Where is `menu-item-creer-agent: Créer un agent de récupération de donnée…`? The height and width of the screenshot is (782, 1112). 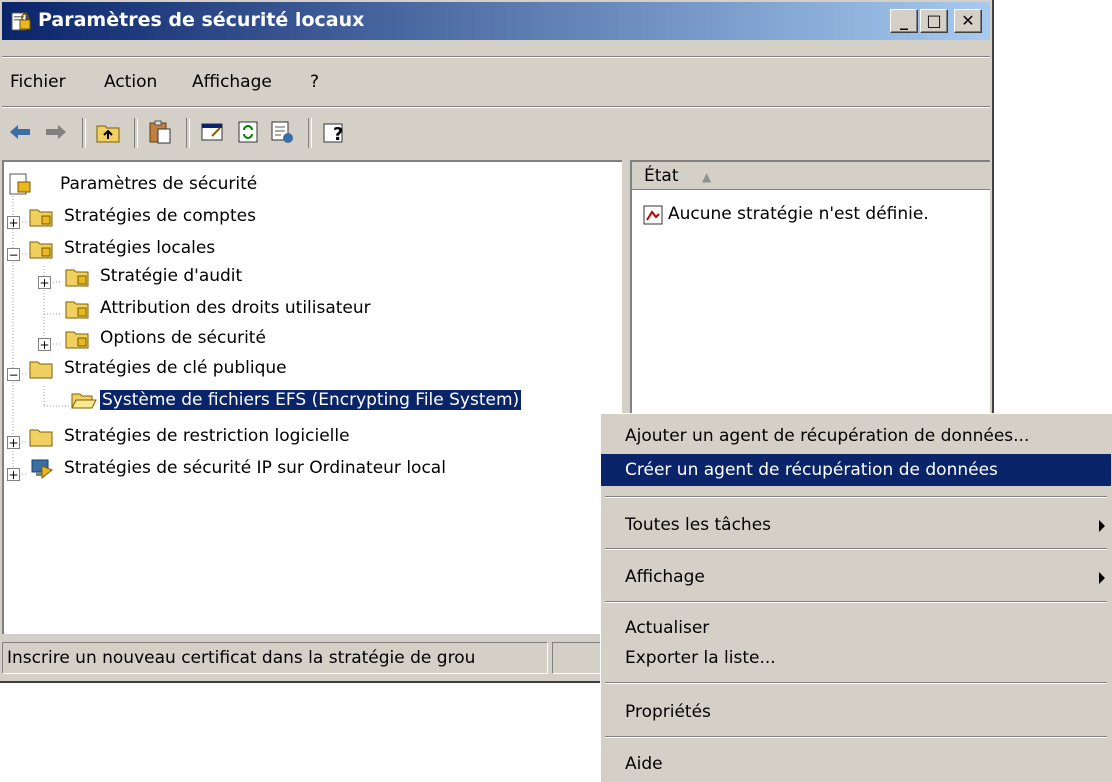 menu-item-creer-agent: Créer un agent de récupération de donnée… is located at coordinates (856, 470).